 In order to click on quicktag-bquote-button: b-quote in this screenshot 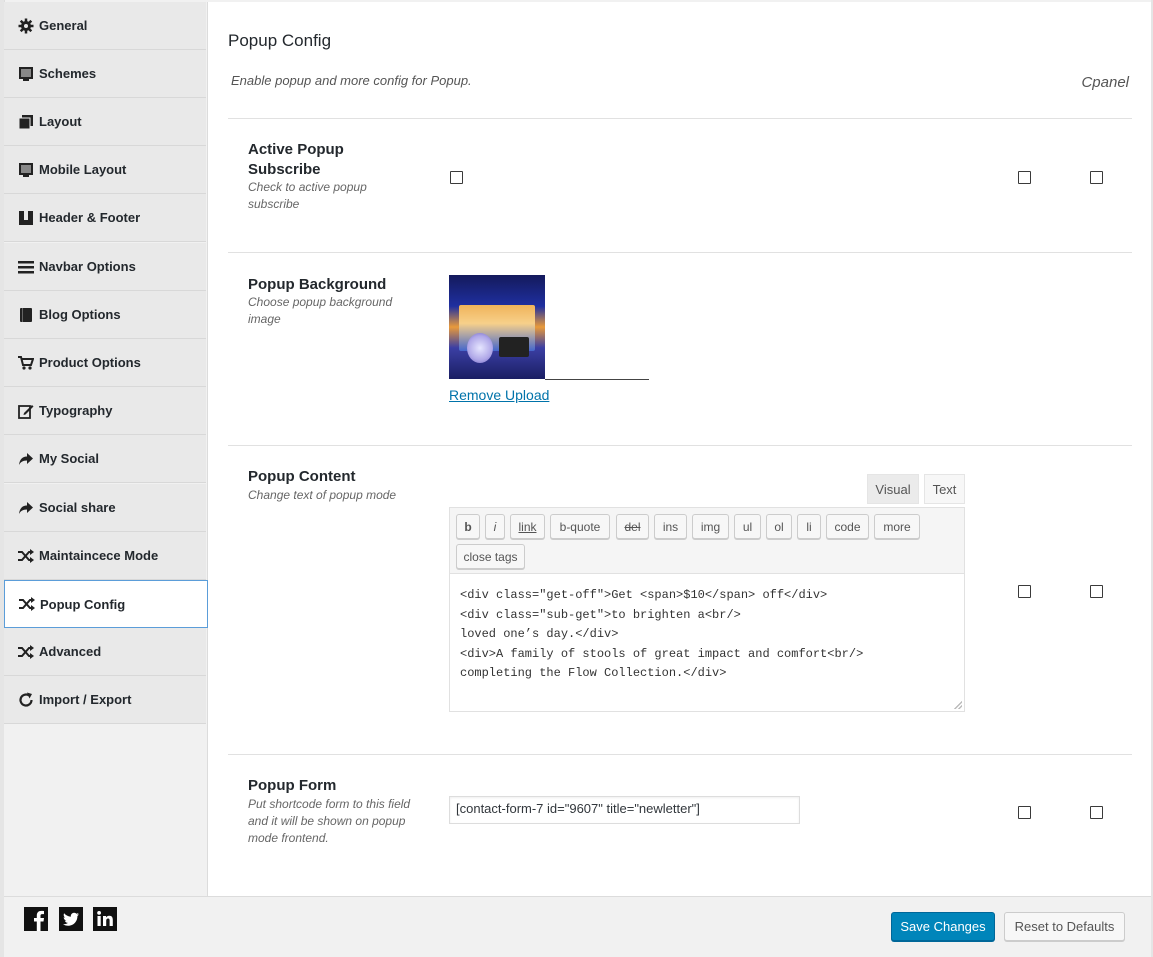, I will do `click(580, 526)`.